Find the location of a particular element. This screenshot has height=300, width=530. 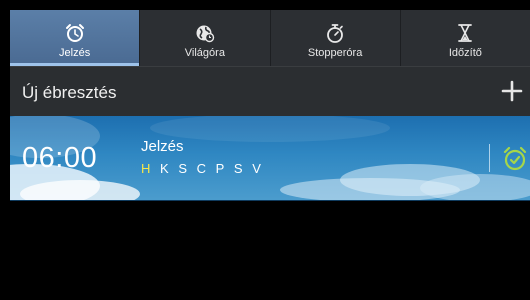

alarm-time: 06:00 is located at coordinates (60, 158).